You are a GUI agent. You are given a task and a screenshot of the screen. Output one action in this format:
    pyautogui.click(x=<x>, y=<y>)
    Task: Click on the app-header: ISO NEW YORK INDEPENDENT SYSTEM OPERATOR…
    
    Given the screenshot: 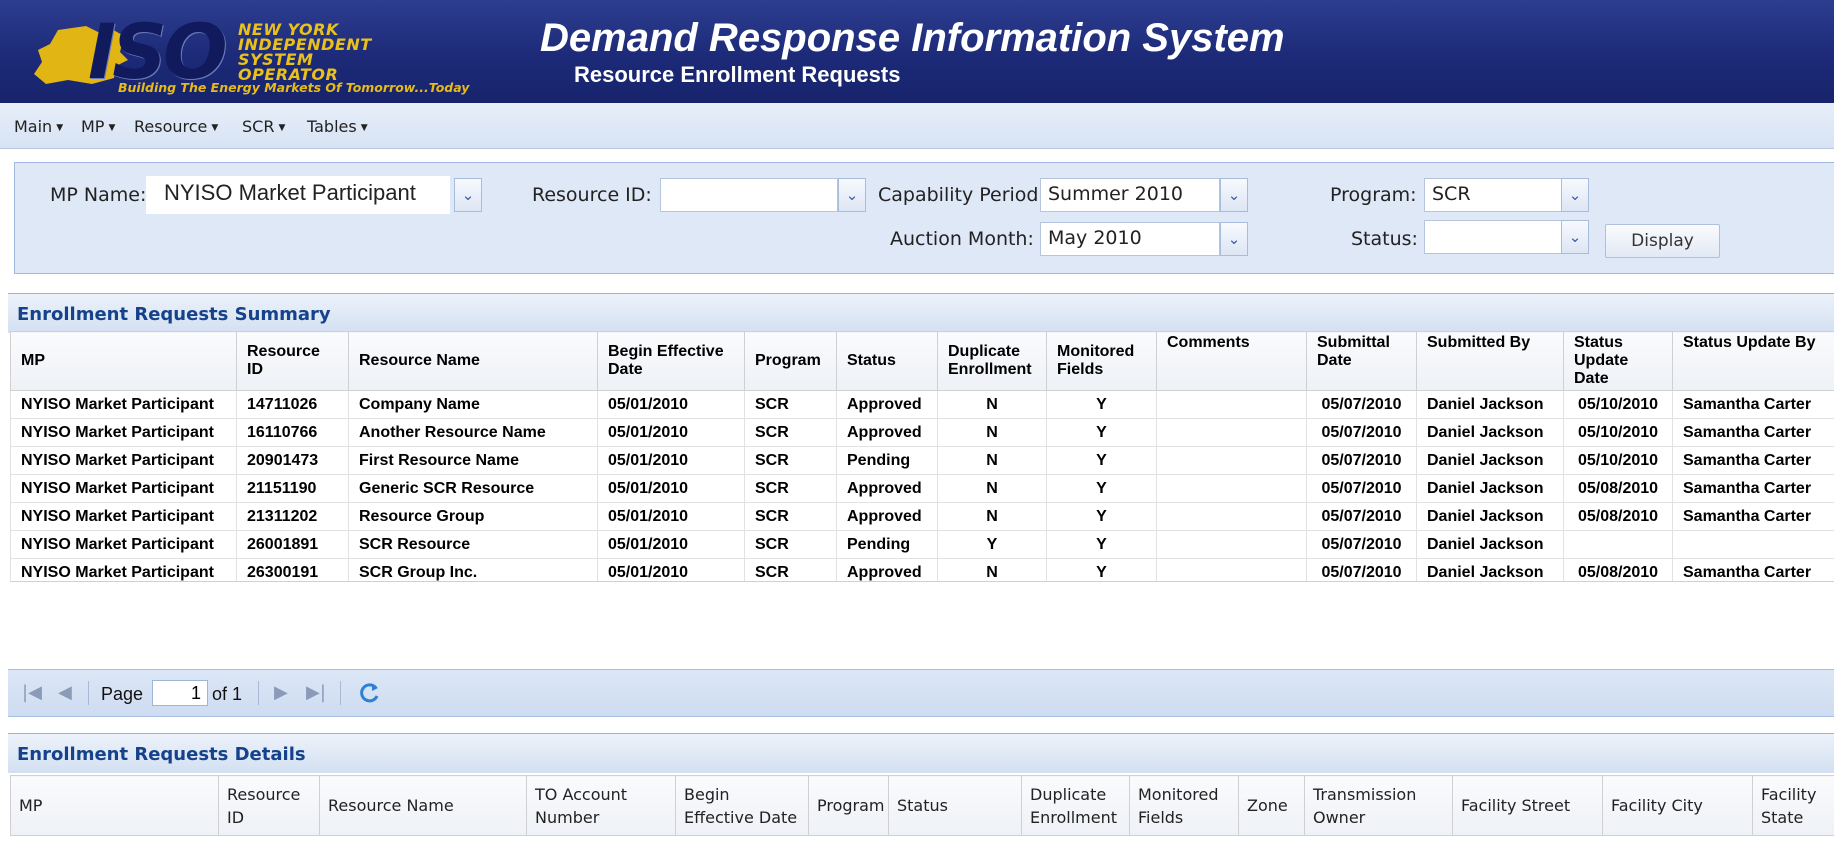 What is the action you would take?
    pyautogui.click(x=917, y=51)
    